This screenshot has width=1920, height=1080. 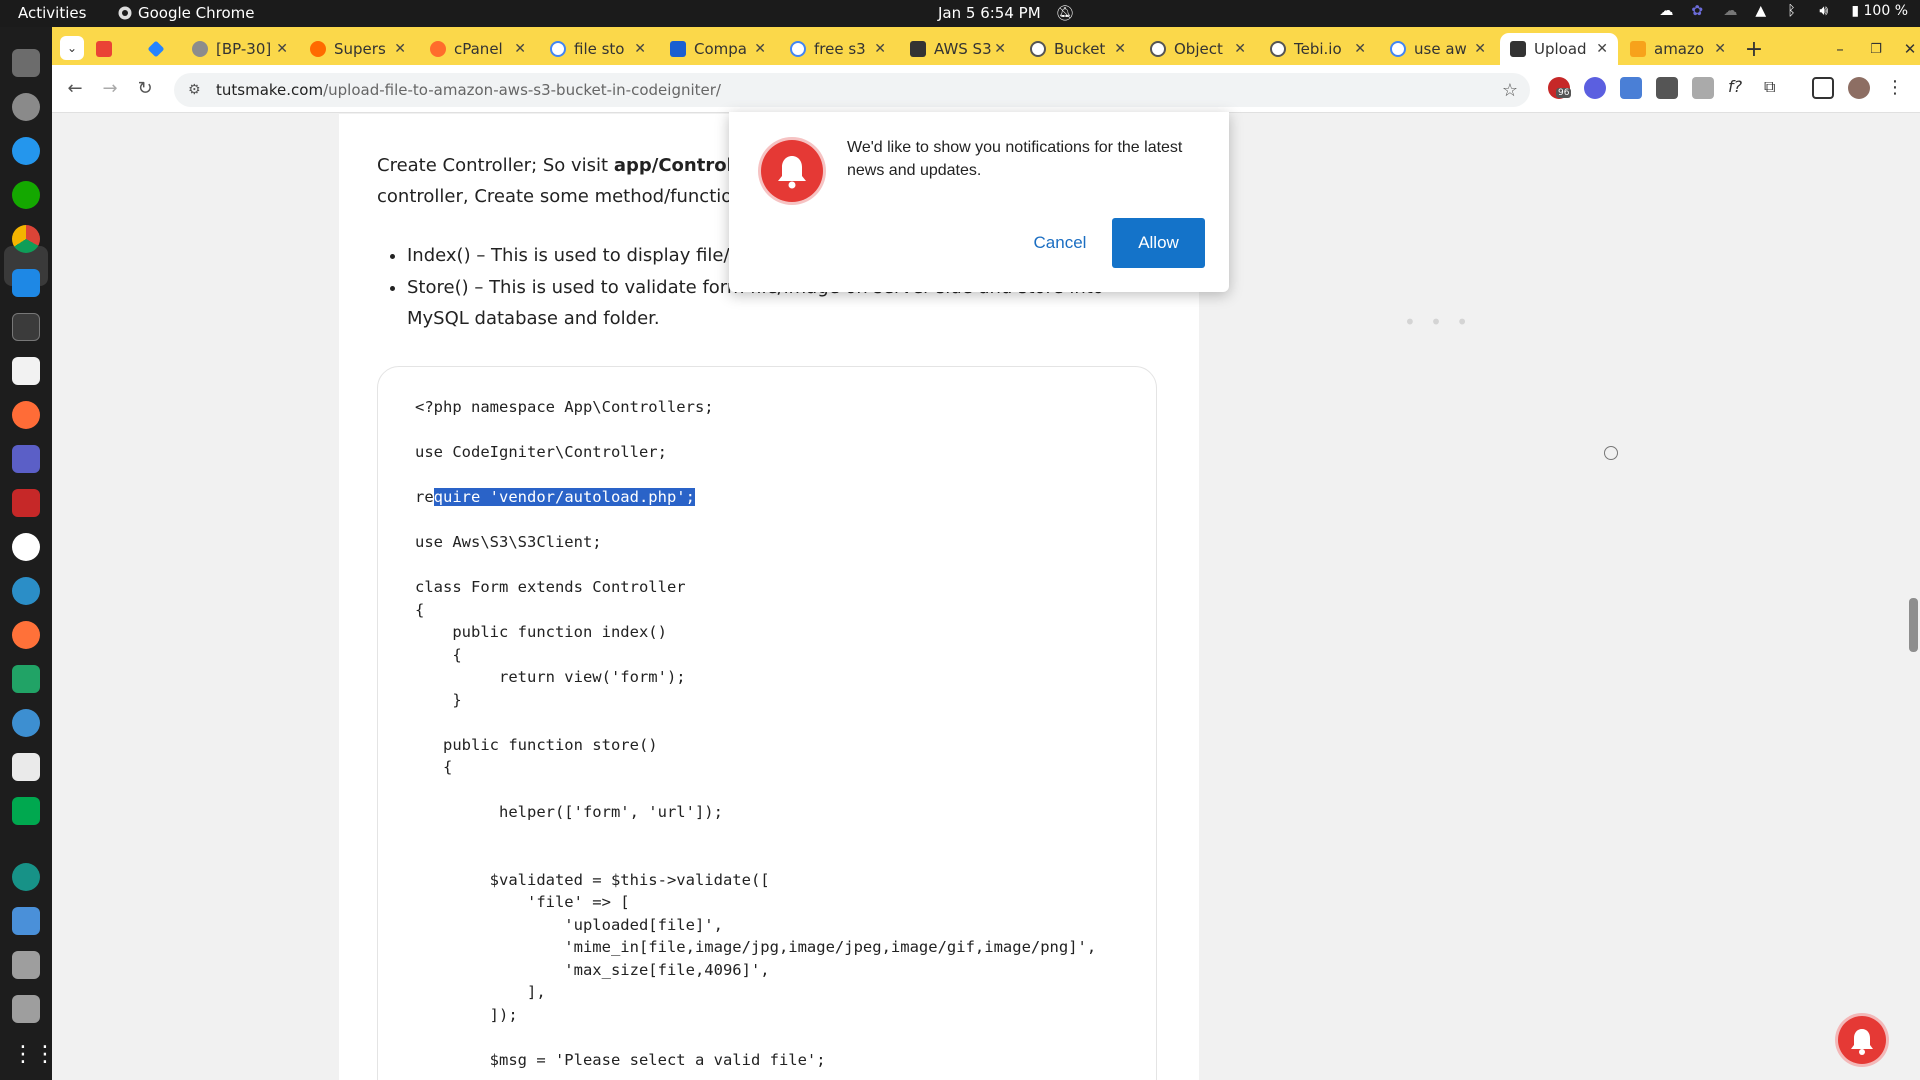 What do you see at coordinates (26, 503) in the screenshot?
I see `redis-icon` at bounding box center [26, 503].